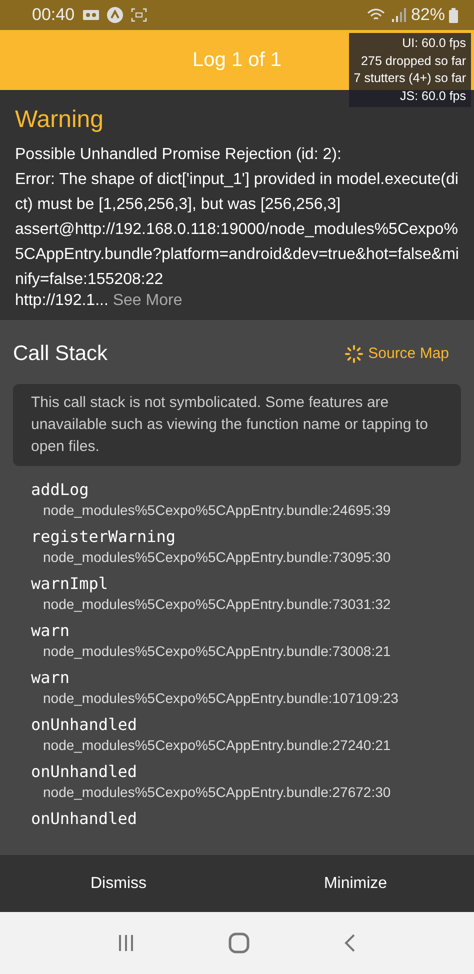 The image size is (474, 974). I want to click on home-icon, so click(239, 943).